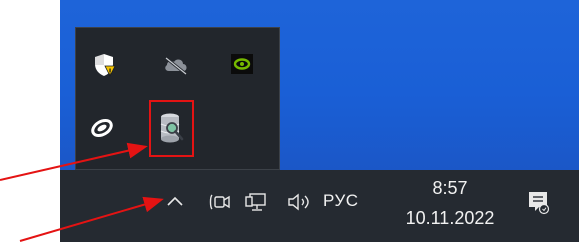  I want to click on annotation-highlight-box, so click(171, 128).